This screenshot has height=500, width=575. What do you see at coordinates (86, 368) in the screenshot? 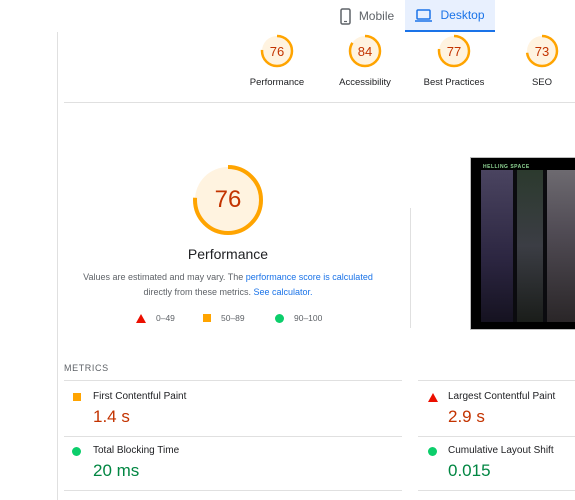
I see `metrics-heading: METRICS` at bounding box center [86, 368].